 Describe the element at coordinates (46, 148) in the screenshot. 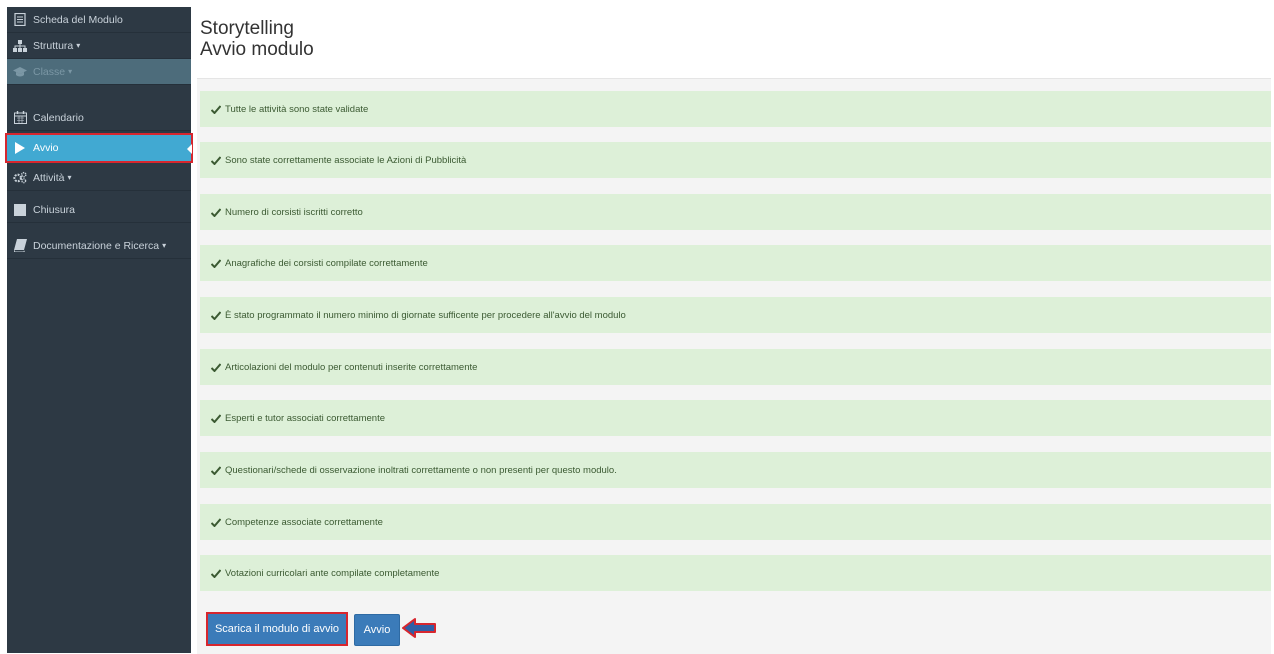

I see `sidebar-item-label: Avvio` at that location.